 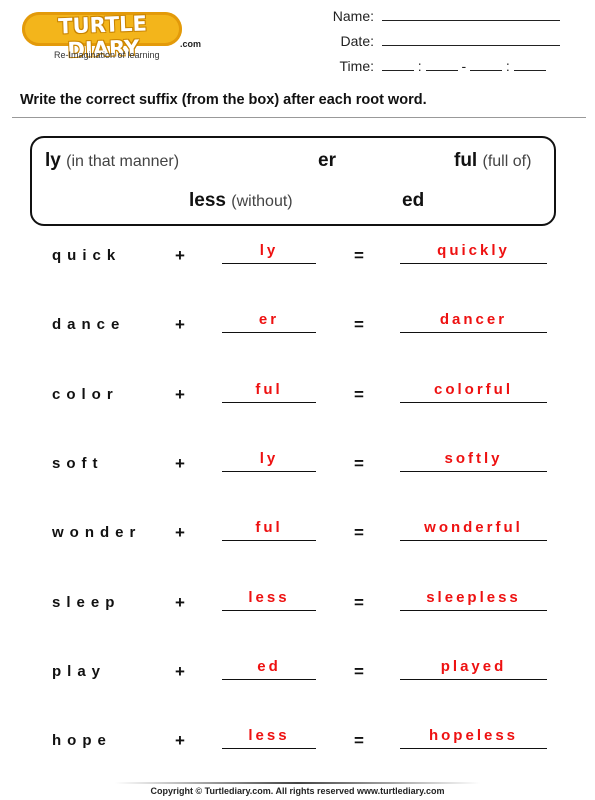 I want to click on result-answer: wonderful, so click(x=473, y=529).